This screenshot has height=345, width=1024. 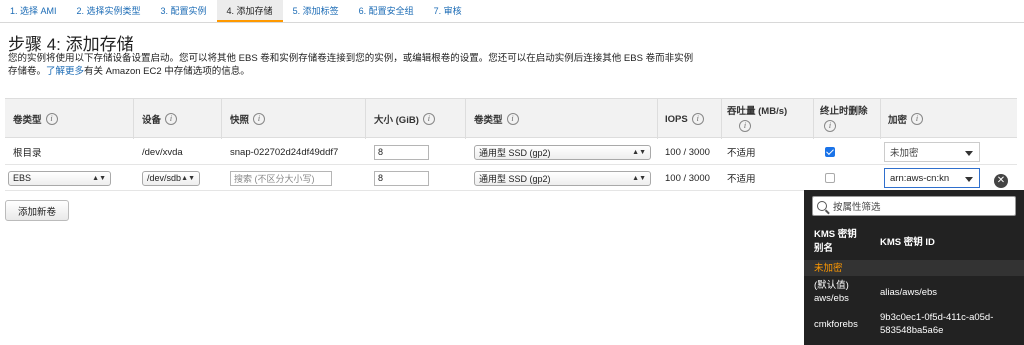 I want to click on kms-option-default: (默认值) aws/ebs alias/aws/ebs, so click(x=914, y=293).